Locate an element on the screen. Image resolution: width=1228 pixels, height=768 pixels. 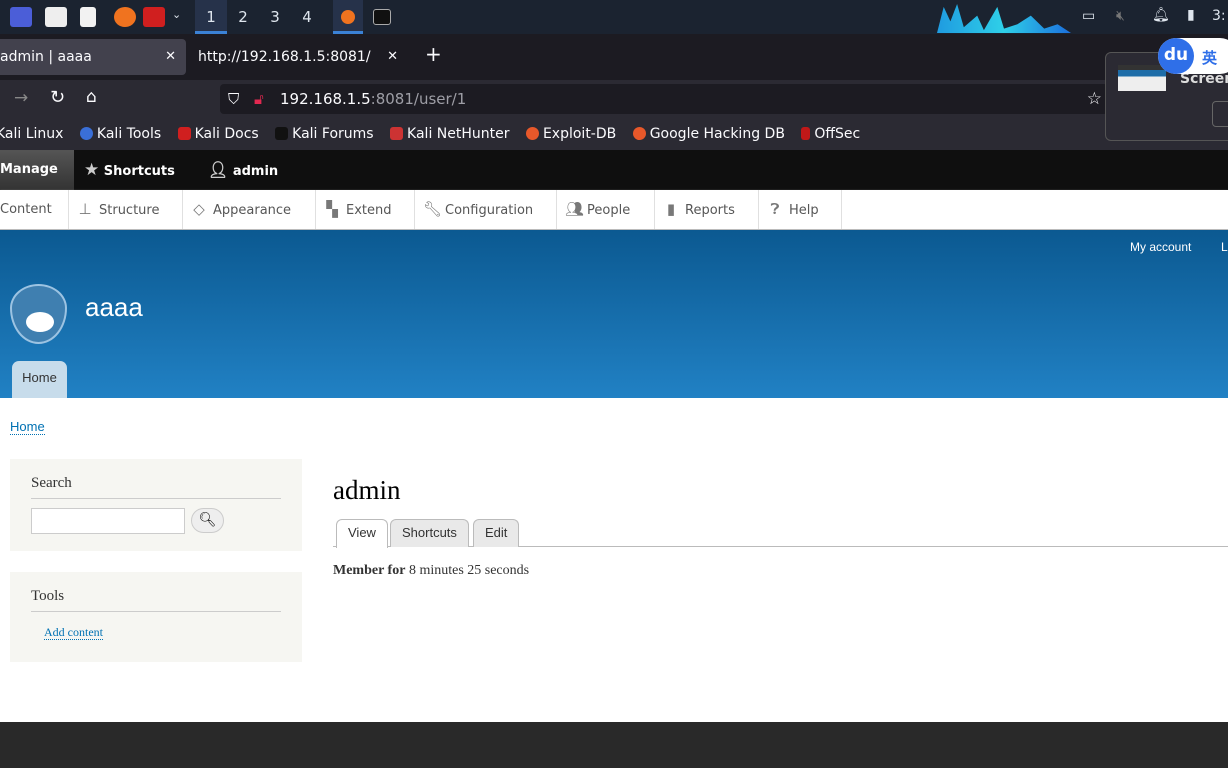
people-icon: 👥︎ is located at coordinates (575, 209).